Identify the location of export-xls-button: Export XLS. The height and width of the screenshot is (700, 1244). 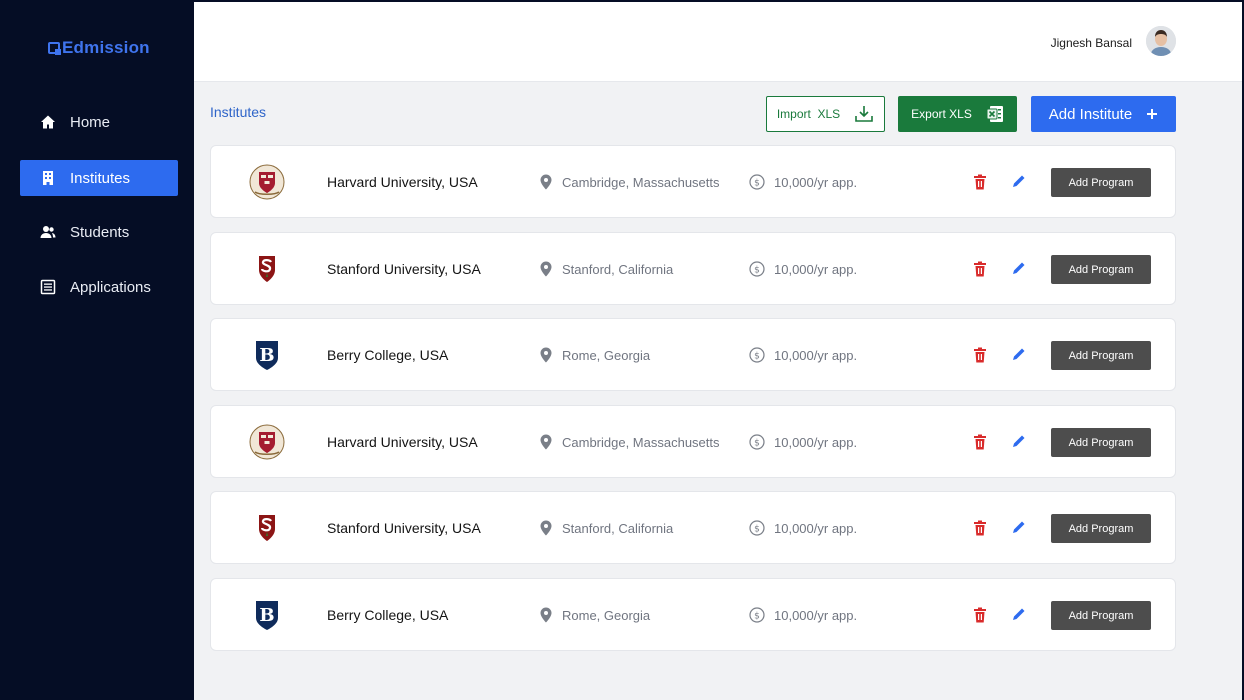
(957, 114).